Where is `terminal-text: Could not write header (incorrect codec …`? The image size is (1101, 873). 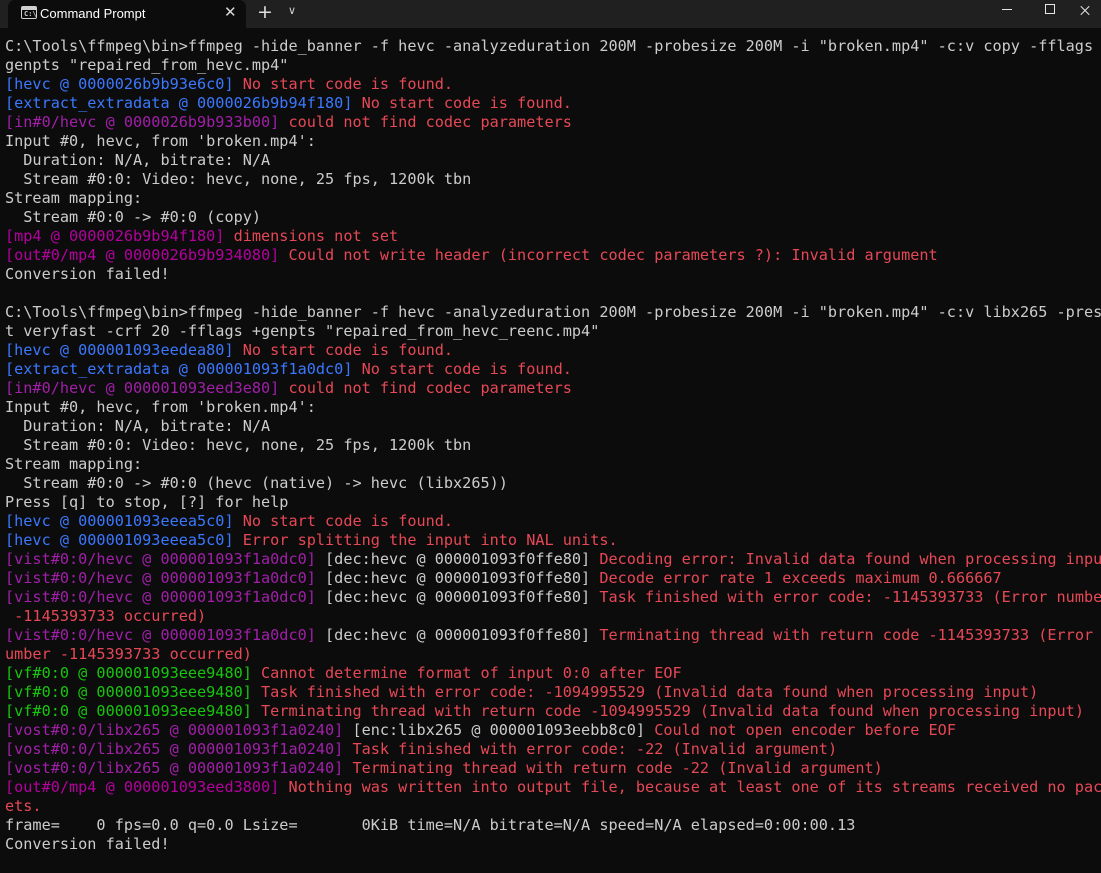 terminal-text: Could not write header (incorrect codec … is located at coordinates (613, 255).